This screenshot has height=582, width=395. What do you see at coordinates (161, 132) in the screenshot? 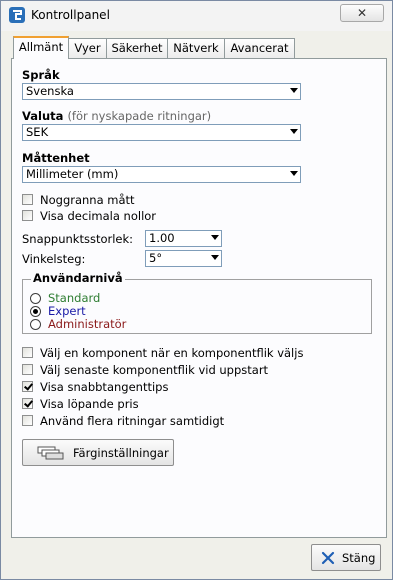
I see `currency-select: SEK` at bounding box center [161, 132].